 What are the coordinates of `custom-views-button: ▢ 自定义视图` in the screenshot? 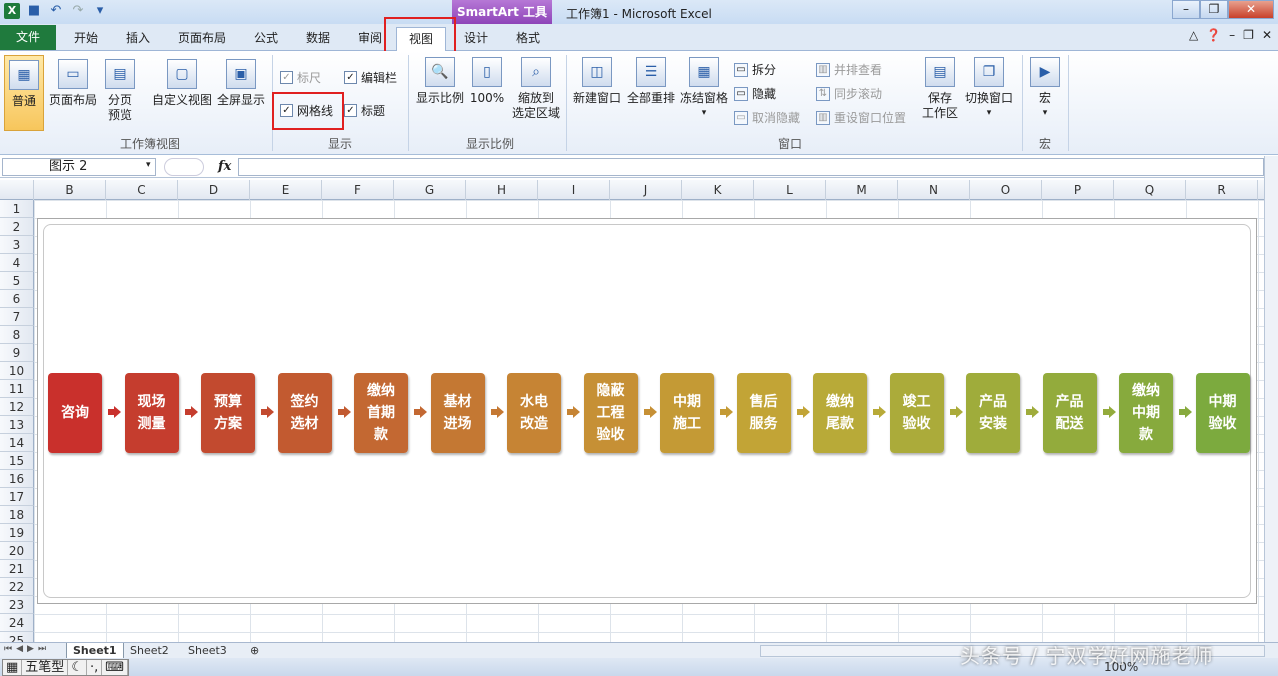 It's located at (182, 83).